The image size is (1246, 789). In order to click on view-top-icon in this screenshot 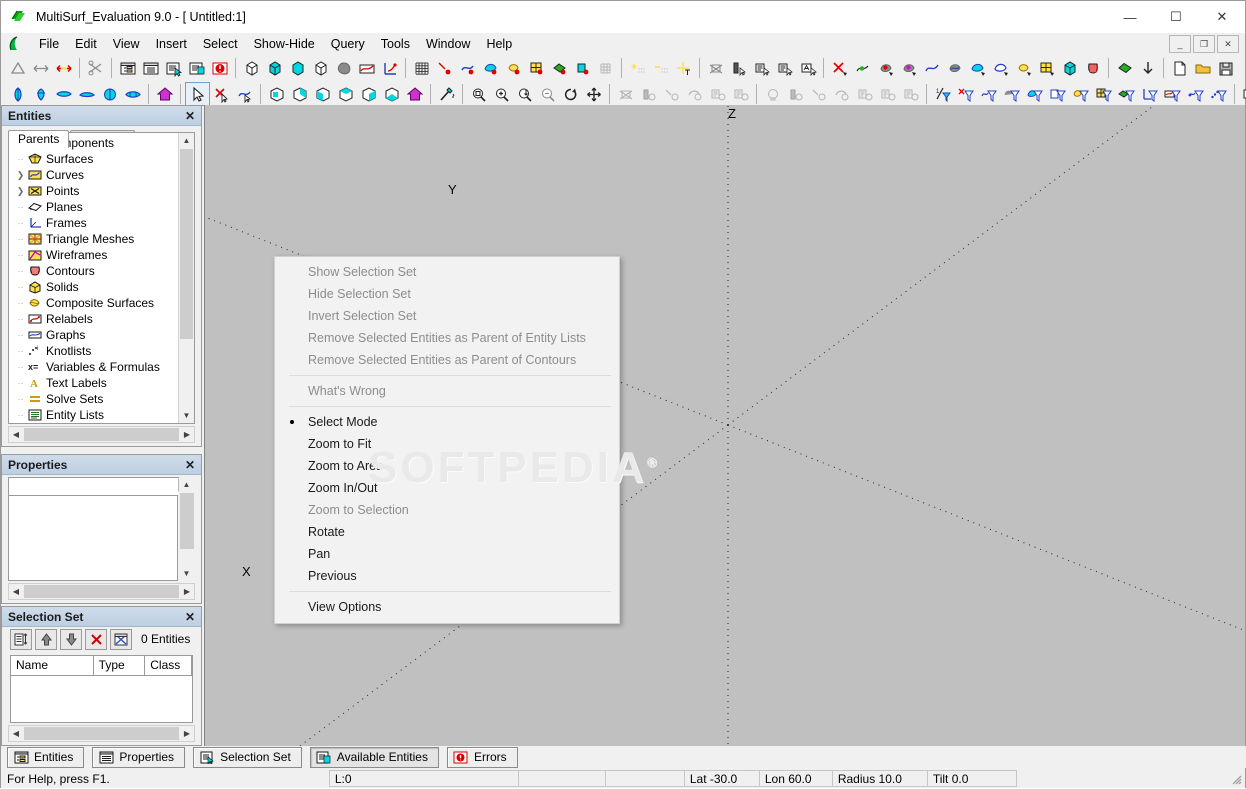, I will do `click(40, 94)`.